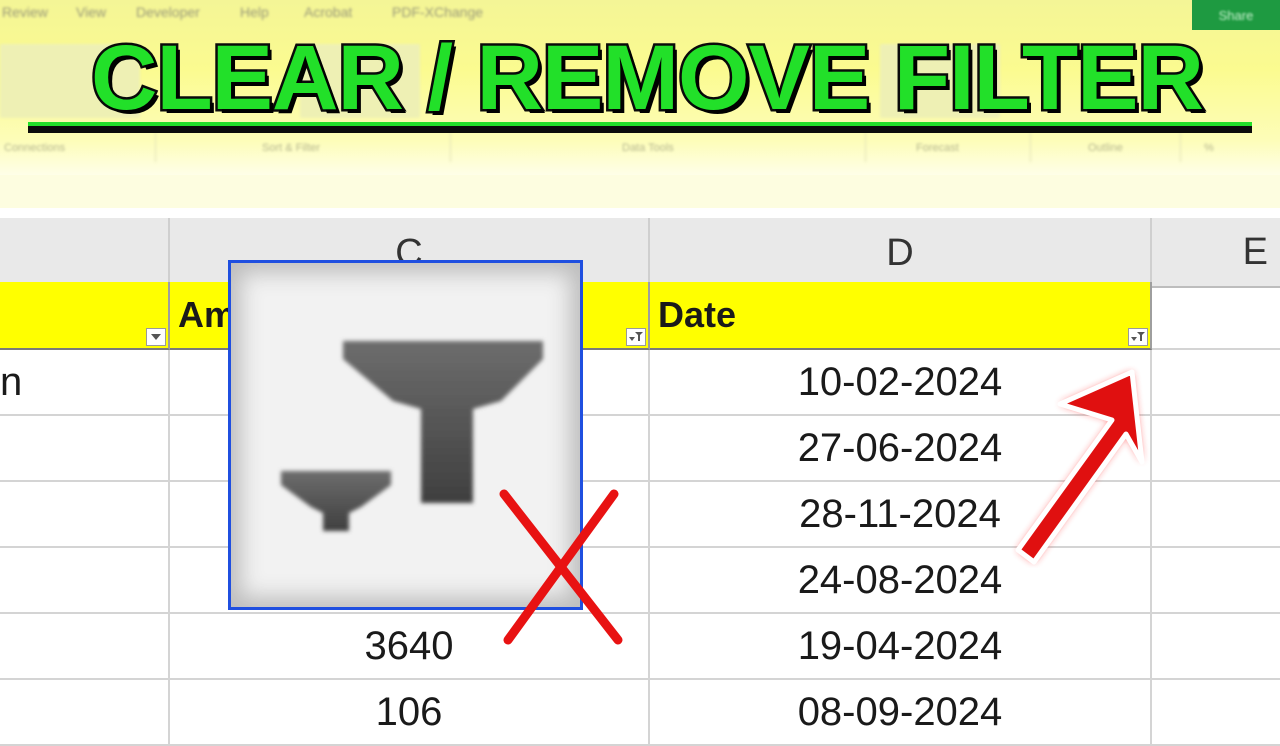  I want to click on table-cell-amount-value: 106, so click(409, 711).